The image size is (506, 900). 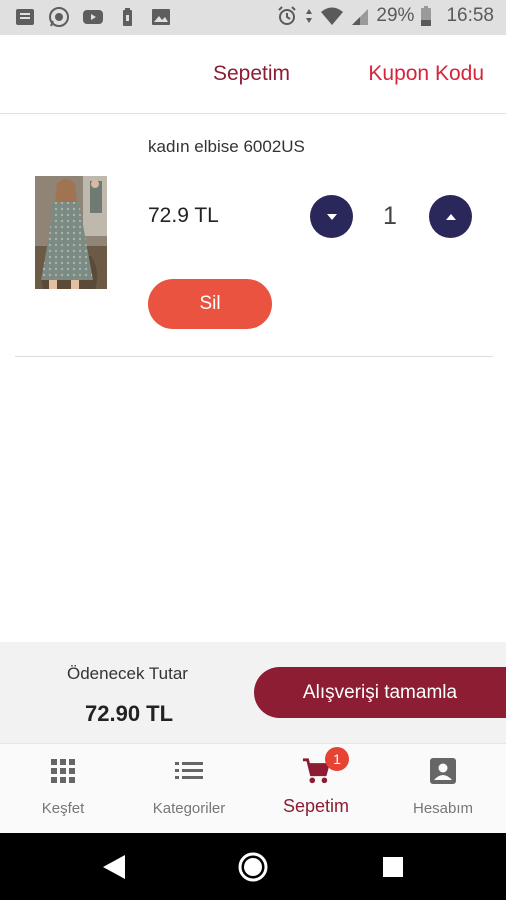 I want to click on back-button, so click(x=114, y=866).